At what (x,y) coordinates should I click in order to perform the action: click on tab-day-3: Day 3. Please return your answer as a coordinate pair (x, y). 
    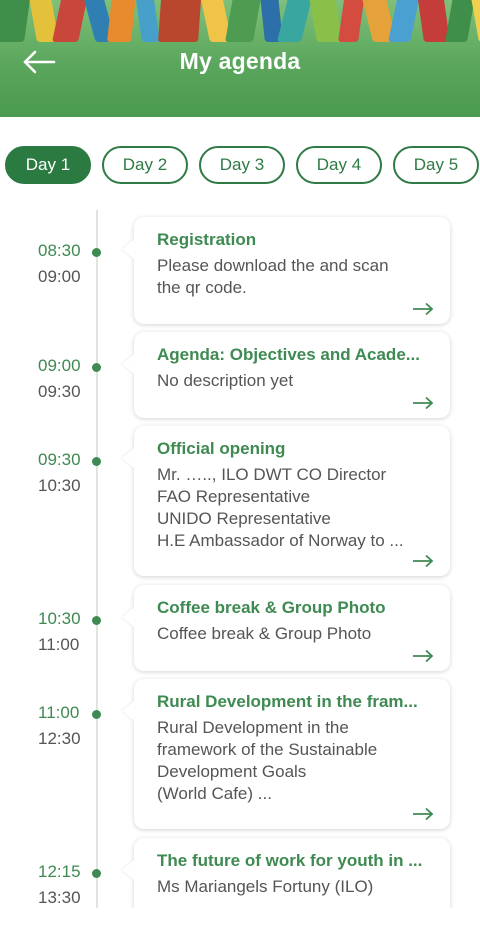
    Looking at the image, I should click on (242, 165).